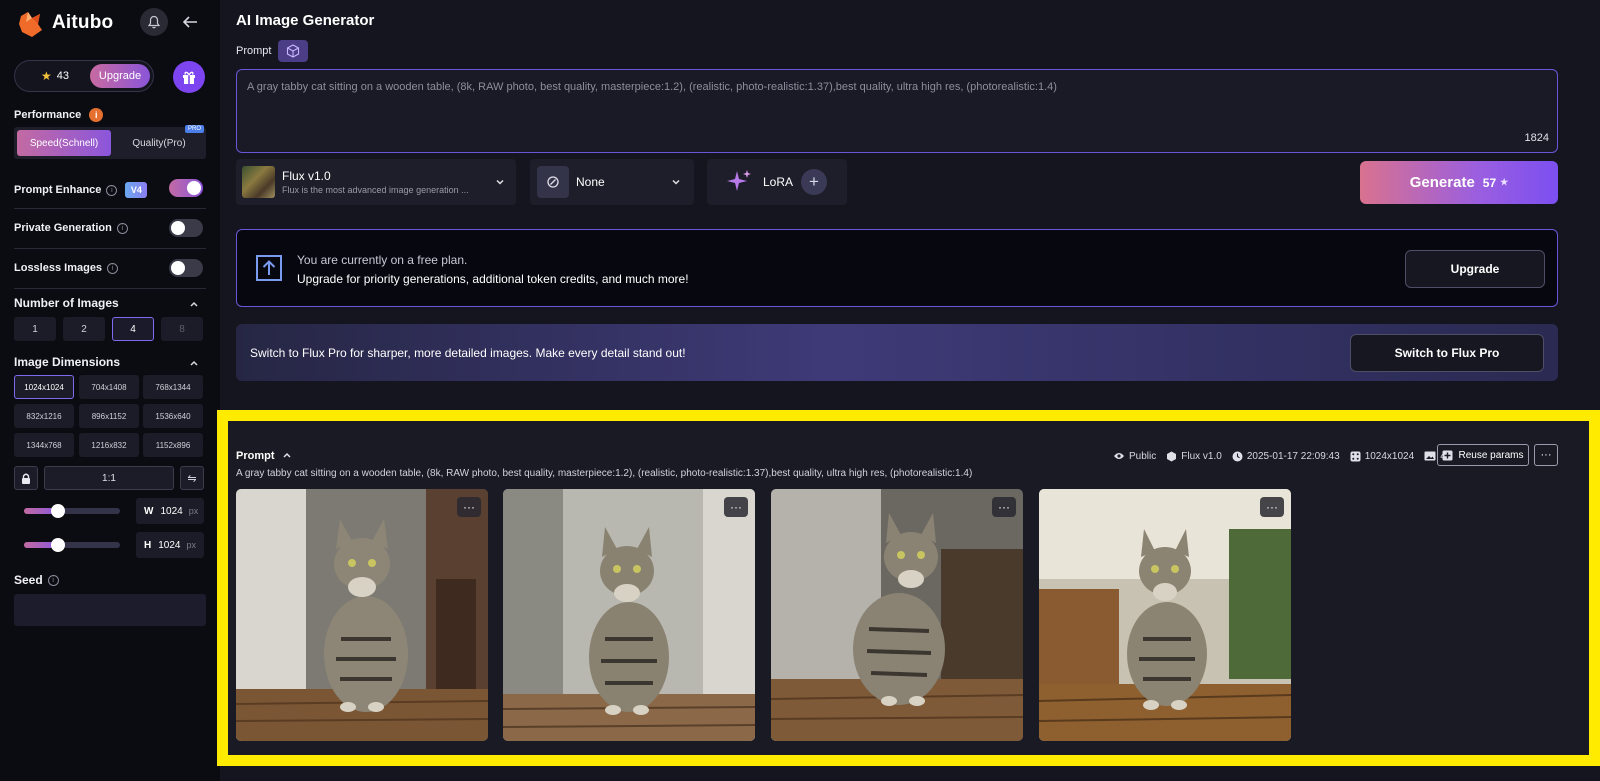 This screenshot has width=1600, height=781. What do you see at coordinates (173, 416) in the screenshot?
I see `dimension-option: 1536x640` at bounding box center [173, 416].